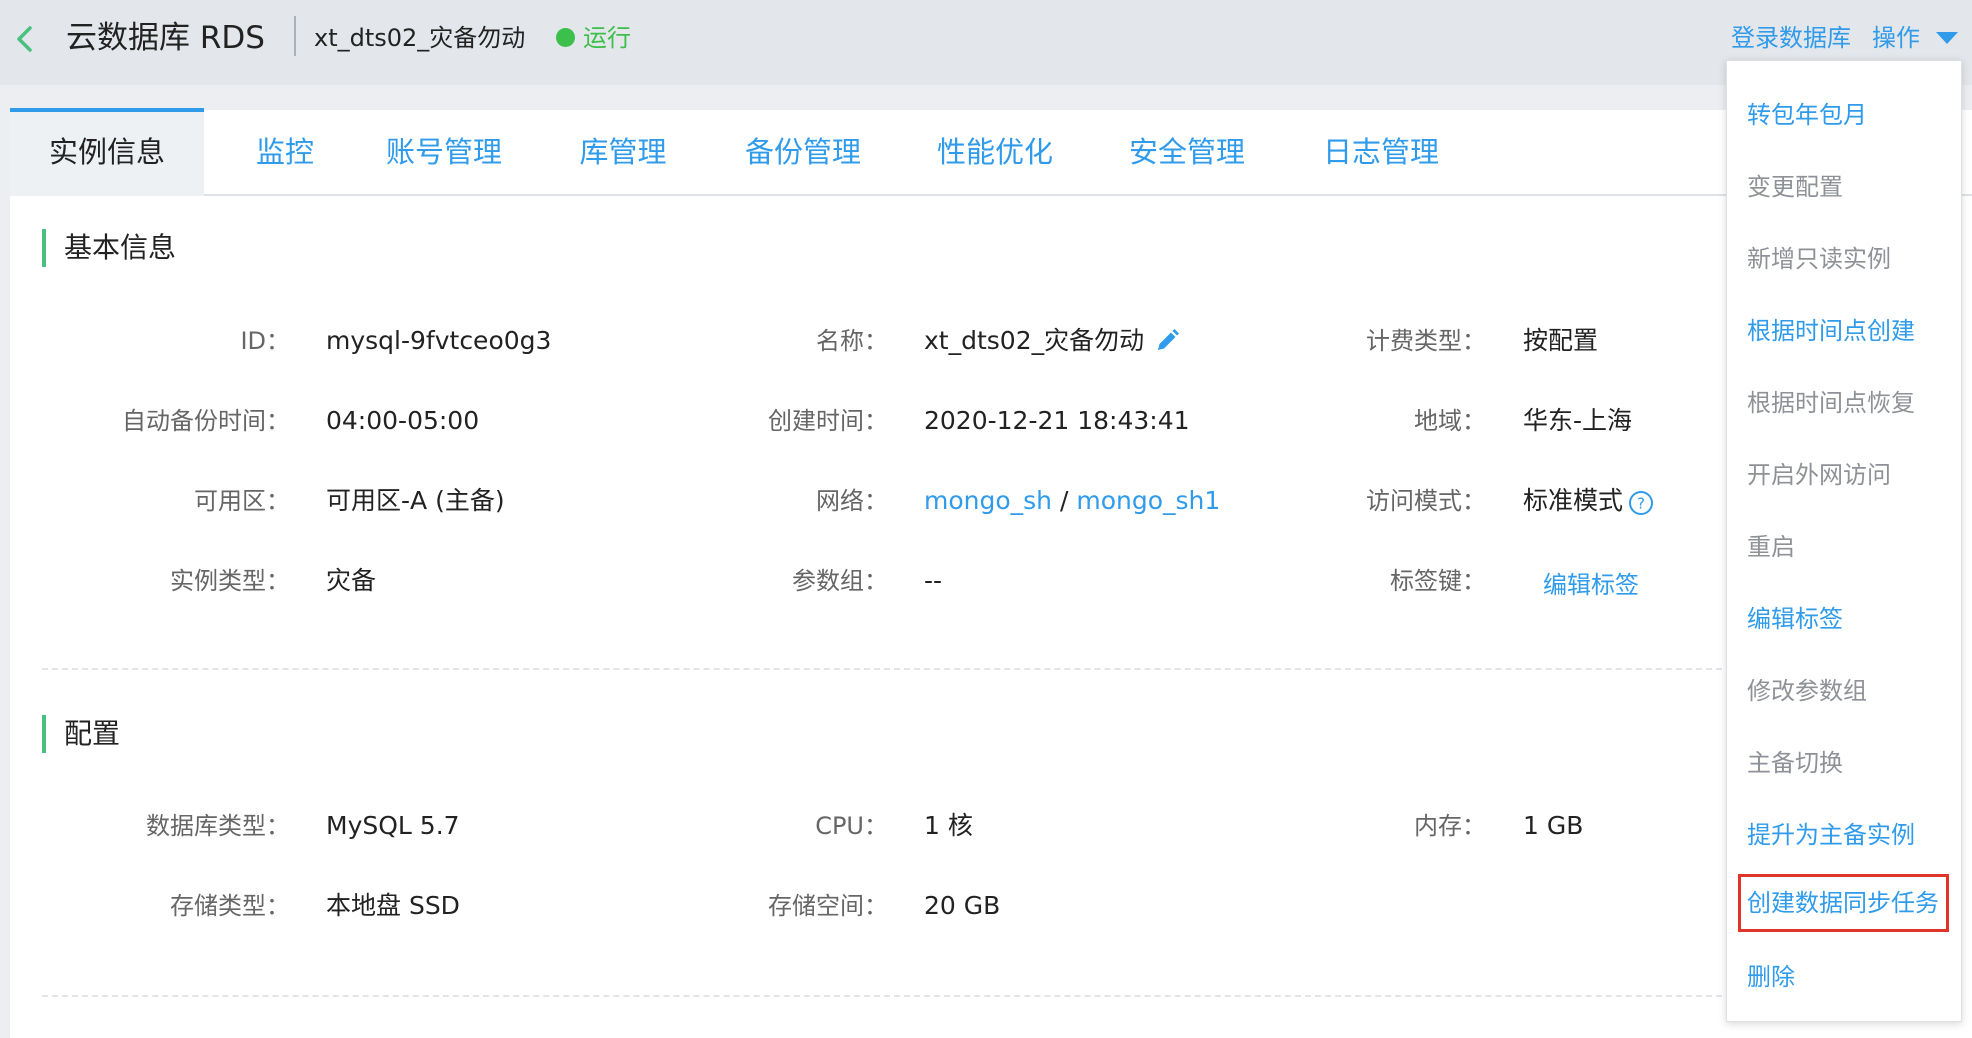  I want to click on instance-type-label: 实例类型：, so click(230, 581).